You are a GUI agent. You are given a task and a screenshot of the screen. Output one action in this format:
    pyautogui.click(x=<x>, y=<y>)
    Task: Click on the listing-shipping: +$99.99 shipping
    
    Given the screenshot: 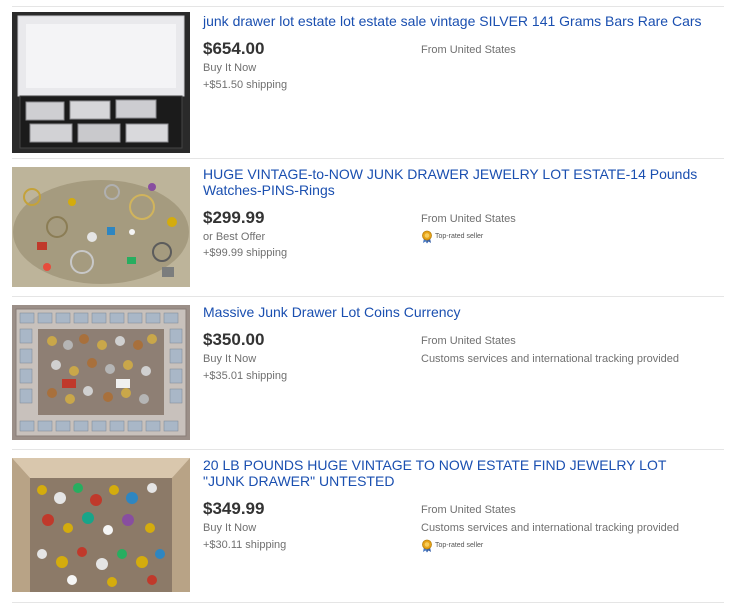 What is the action you would take?
    pyautogui.click(x=245, y=253)
    